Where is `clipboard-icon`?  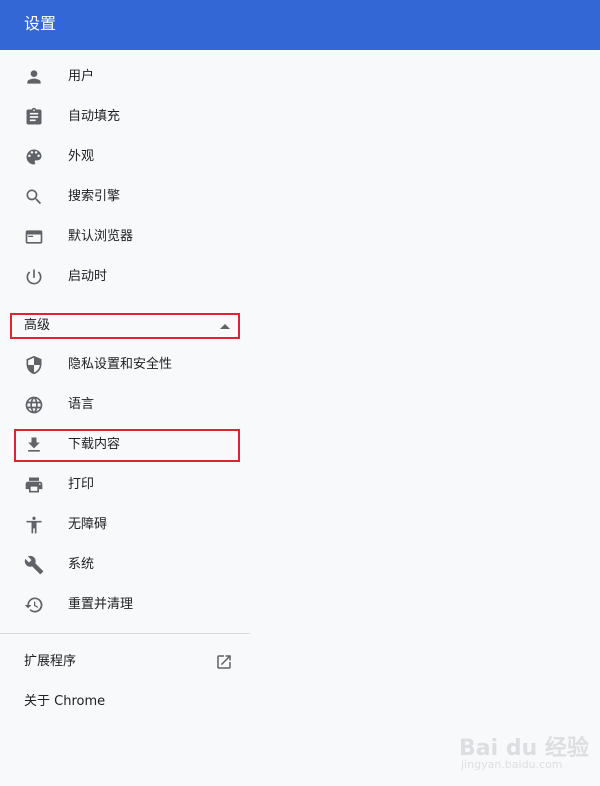 clipboard-icon is located at coordinates (34, 117).